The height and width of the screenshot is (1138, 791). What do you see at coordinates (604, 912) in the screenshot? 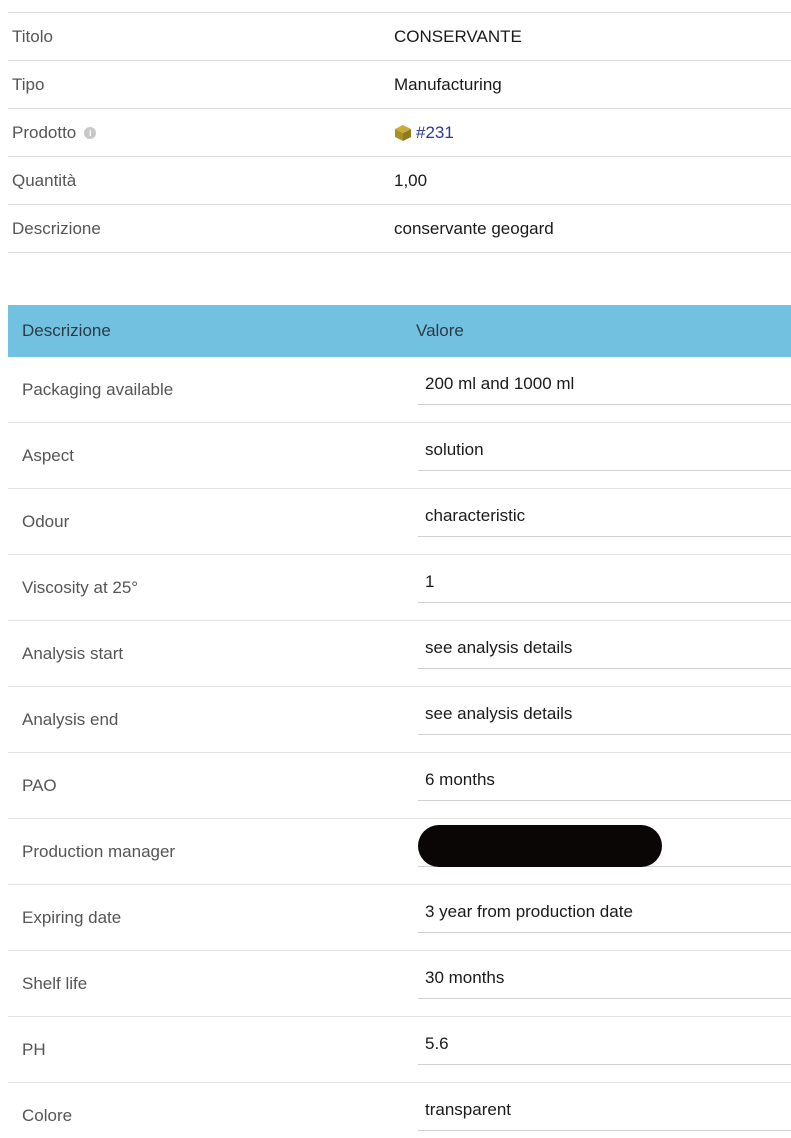
I see `expiring-date-field: 3 year from production date` at bounding box center [604, 912].